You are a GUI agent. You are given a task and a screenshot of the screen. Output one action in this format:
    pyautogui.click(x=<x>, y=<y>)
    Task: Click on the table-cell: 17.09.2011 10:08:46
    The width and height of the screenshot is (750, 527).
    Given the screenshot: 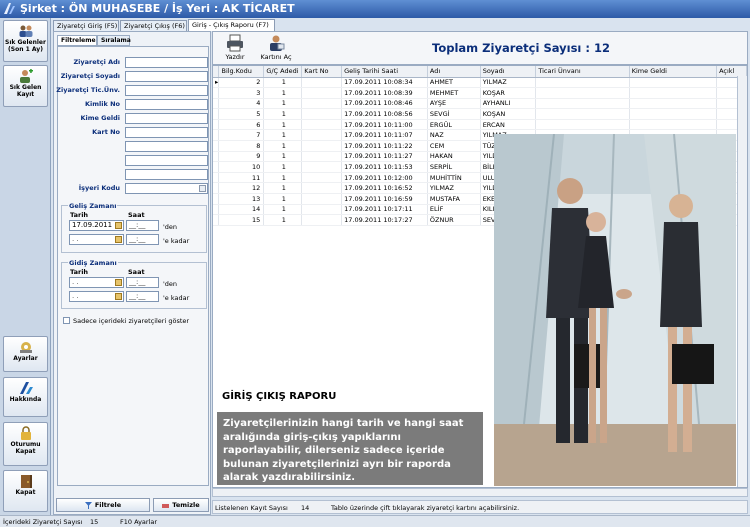 What is the action you would take?
    pyautogui.click(x=384, y=104)
    